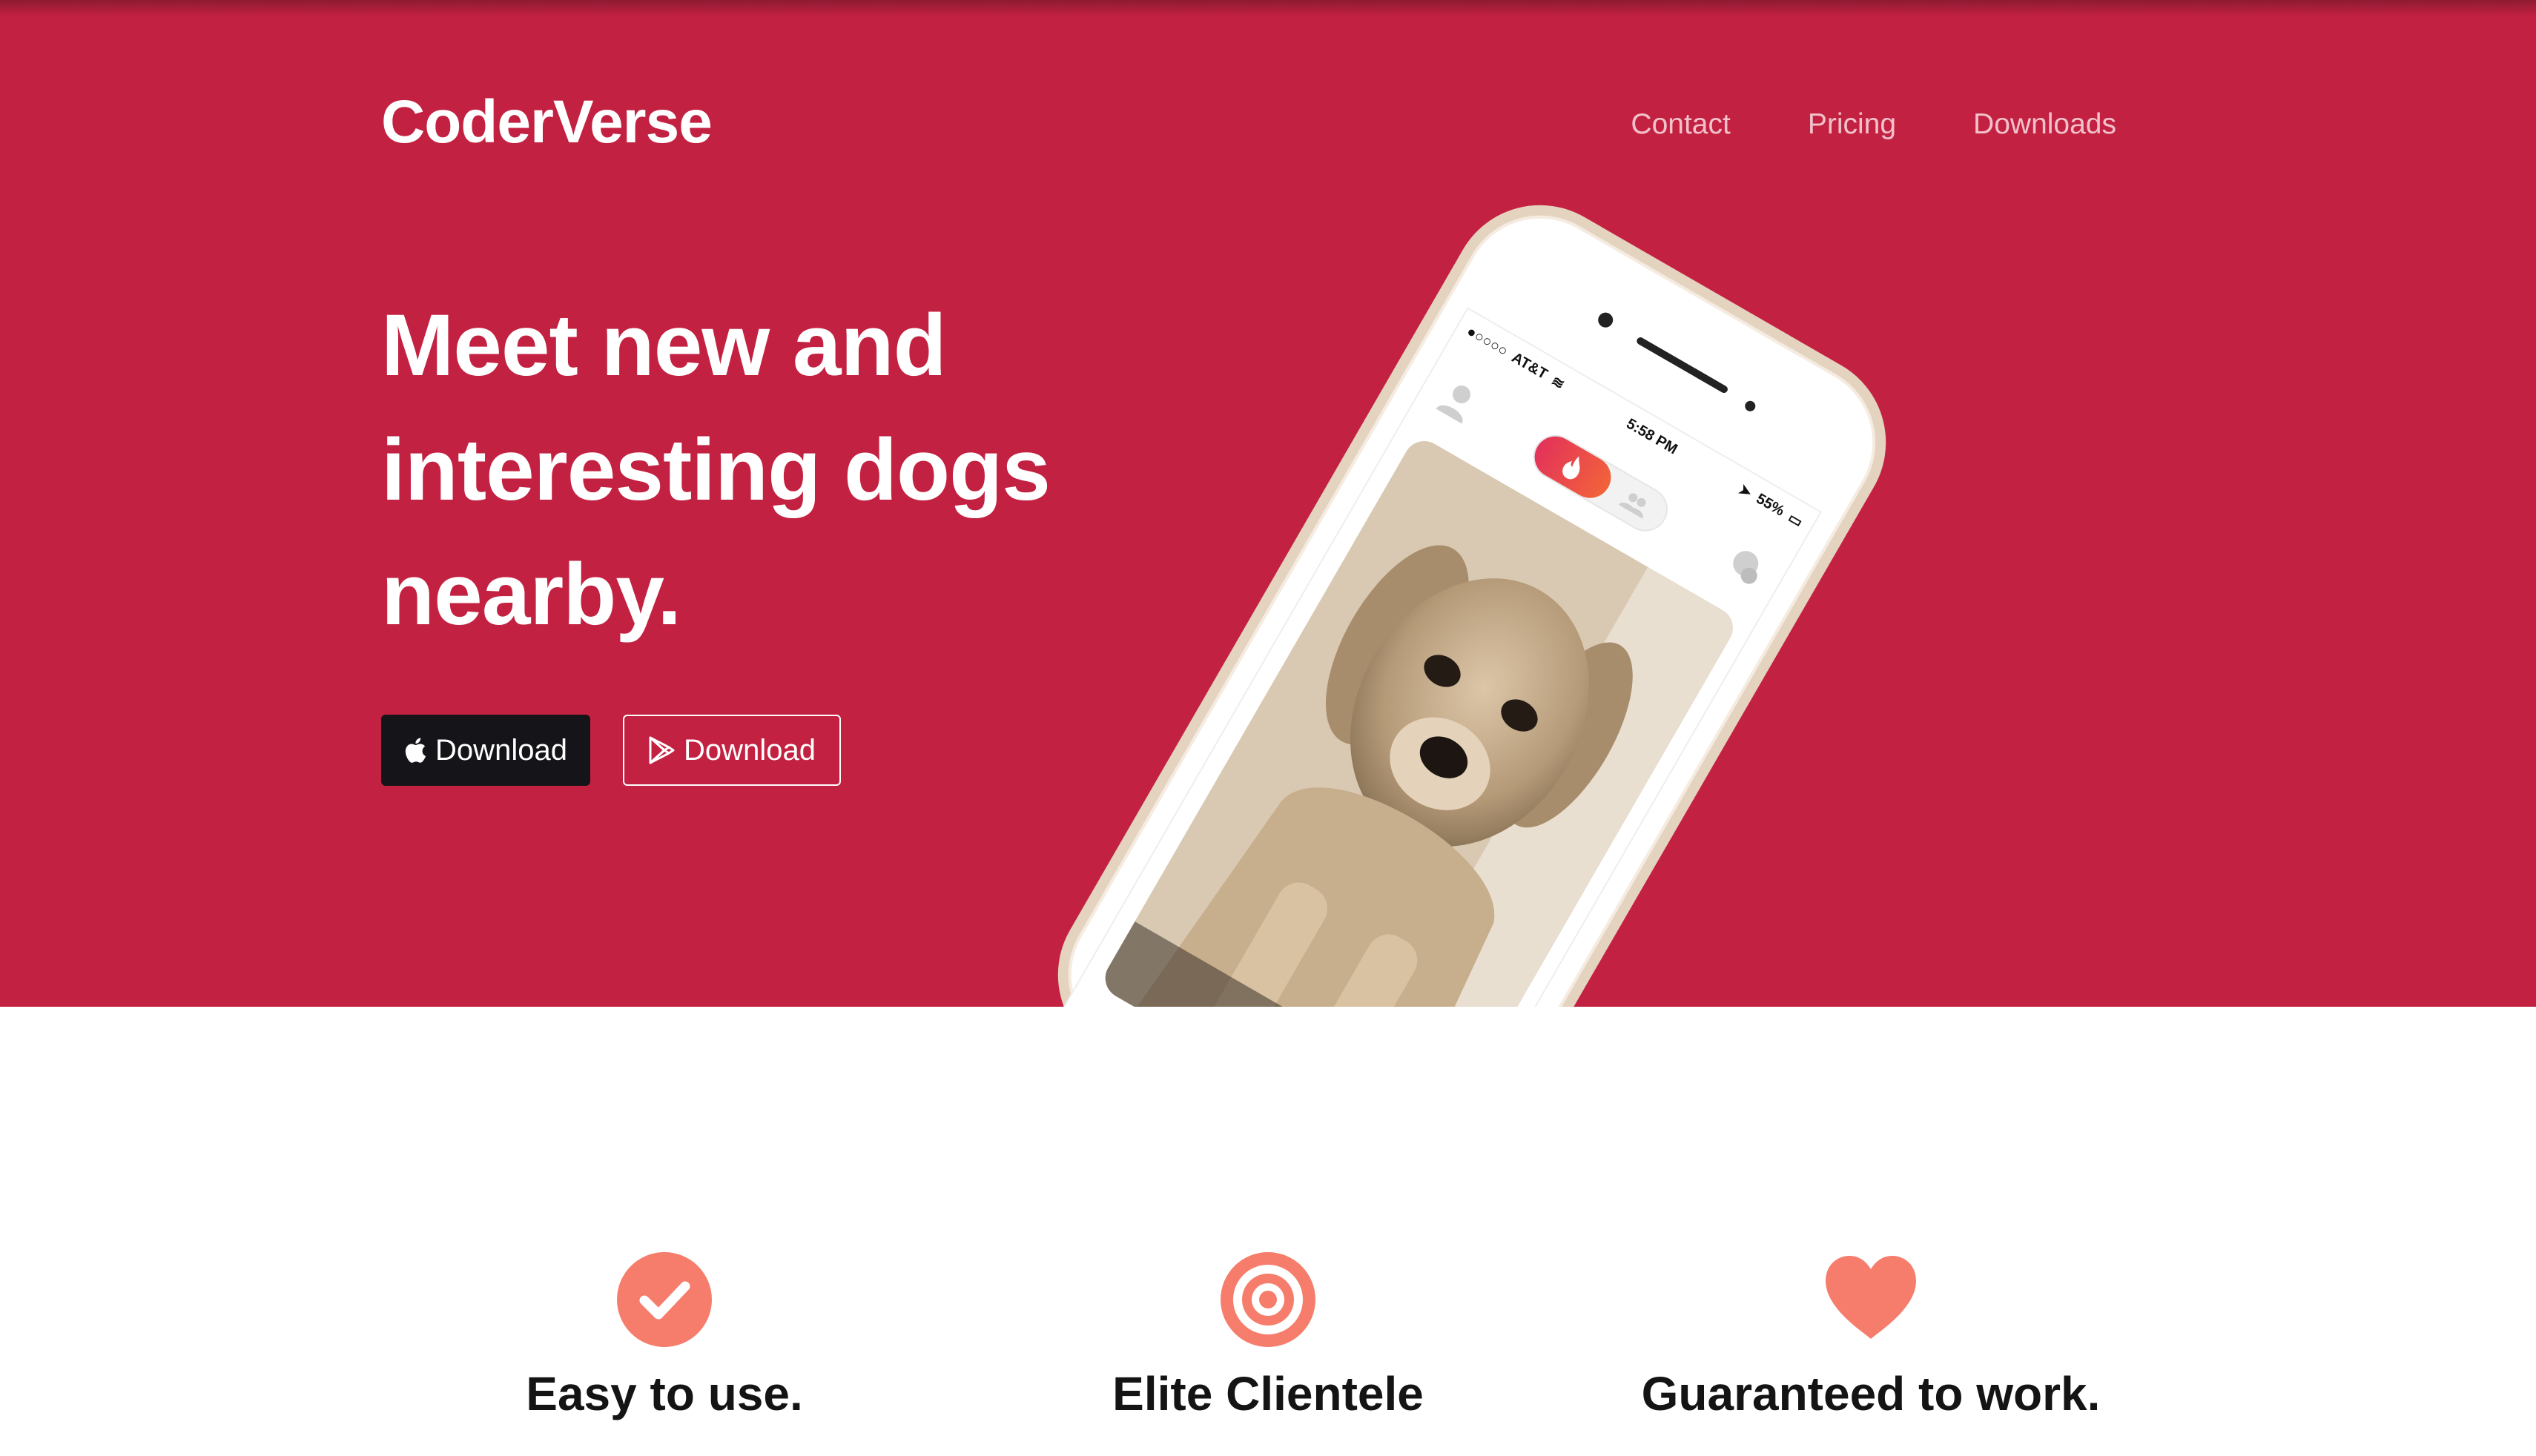 The height and width of the screenshot is (1456, 2536). What do you see at coordinates (547, 122) in the screenshot?
I see `brand-logo: CoderVerse` at bounding box center [547, 122].